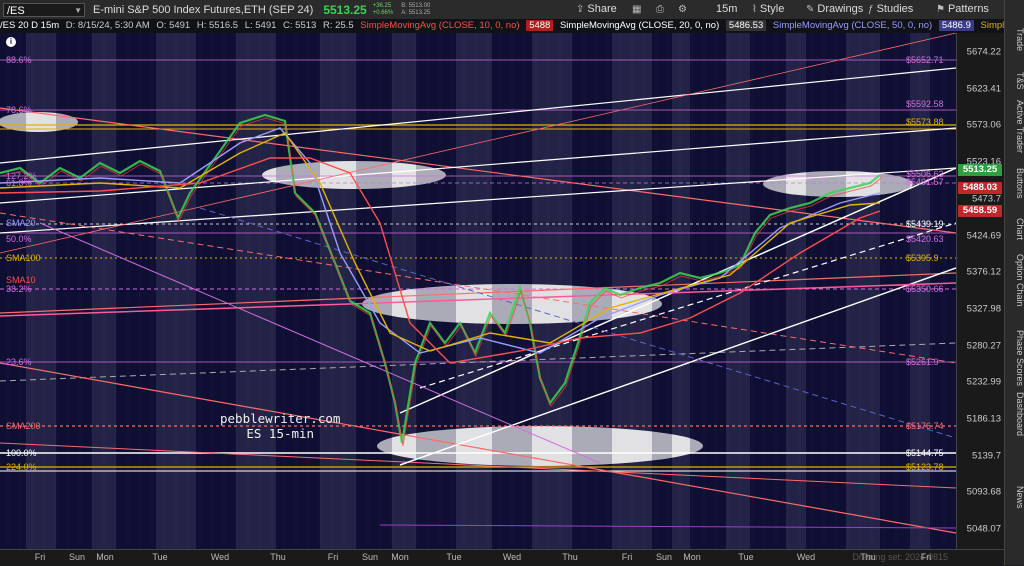  What do you see at coordinates (23, 258) in the screenshot?
I see `level-label-left: SMA100` at bounding box center [23, 258].